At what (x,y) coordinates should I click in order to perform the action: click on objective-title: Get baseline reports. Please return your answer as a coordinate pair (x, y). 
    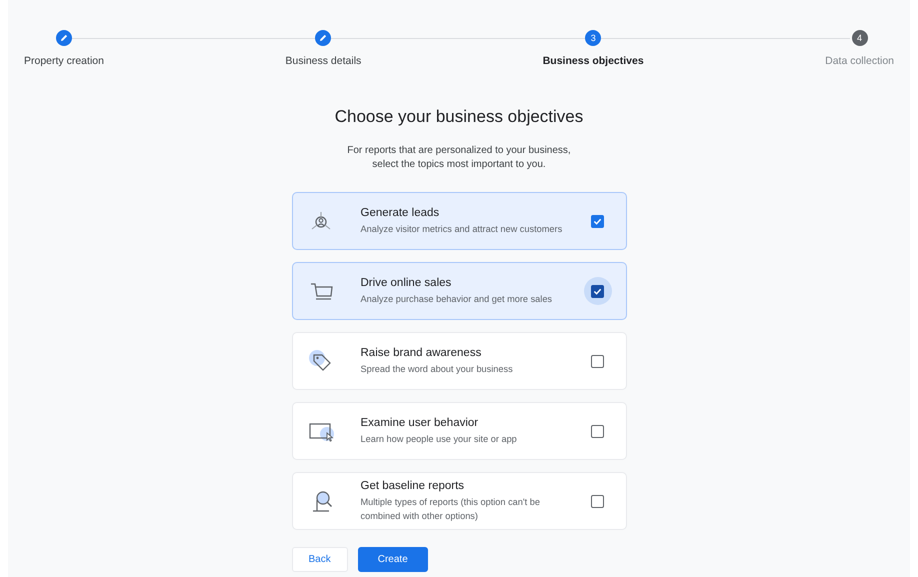
    Looking at the image, I should click on (413, 486).